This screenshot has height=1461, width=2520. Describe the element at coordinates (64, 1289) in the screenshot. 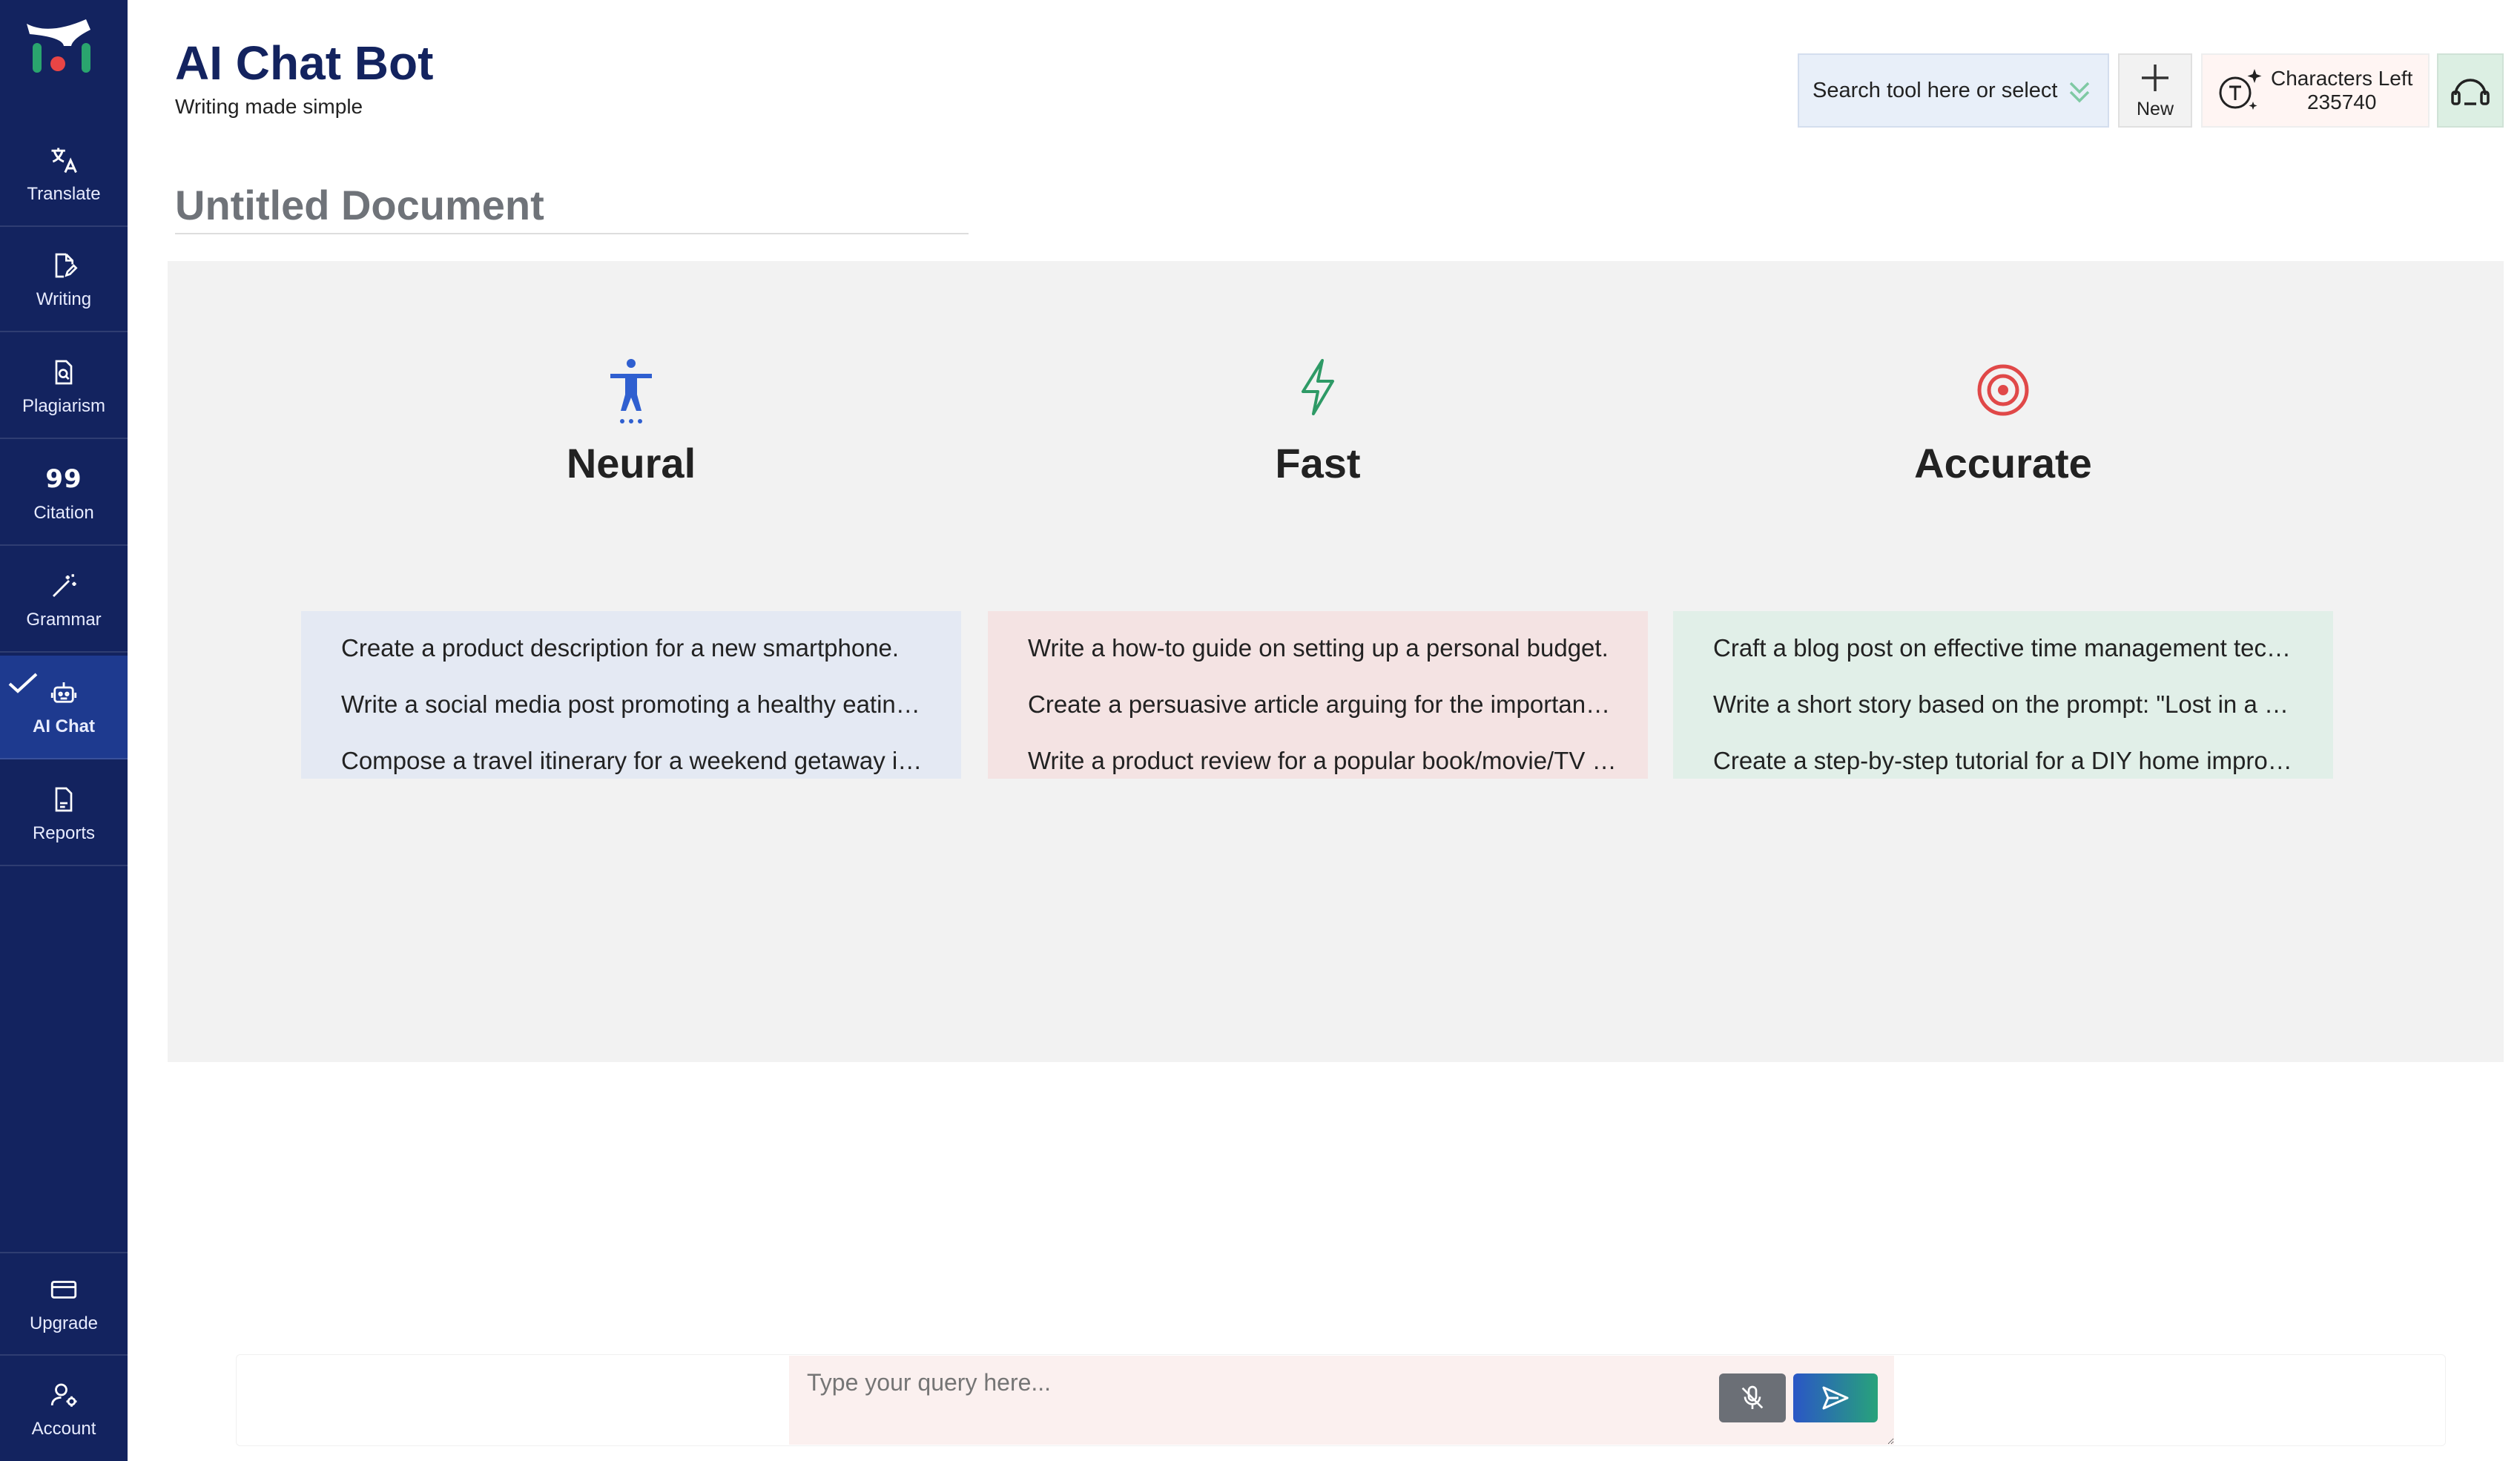

I see `card-icon` at that location.